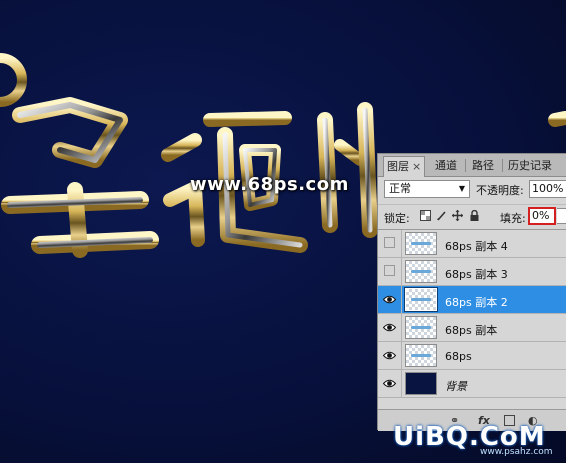 Image resolution: width=566 pixels, height=463 pixels. Describe the element at coordinates (500, 190) in the screenshot. I see `opacity-label: 不透明度:` at that location.